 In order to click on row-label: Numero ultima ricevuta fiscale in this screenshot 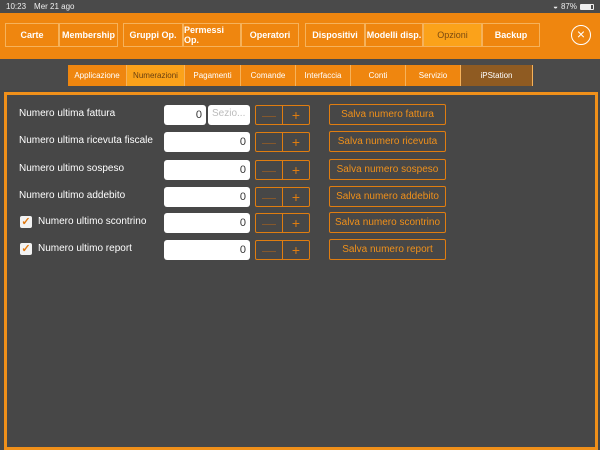, I will do `click(86, 140)`.